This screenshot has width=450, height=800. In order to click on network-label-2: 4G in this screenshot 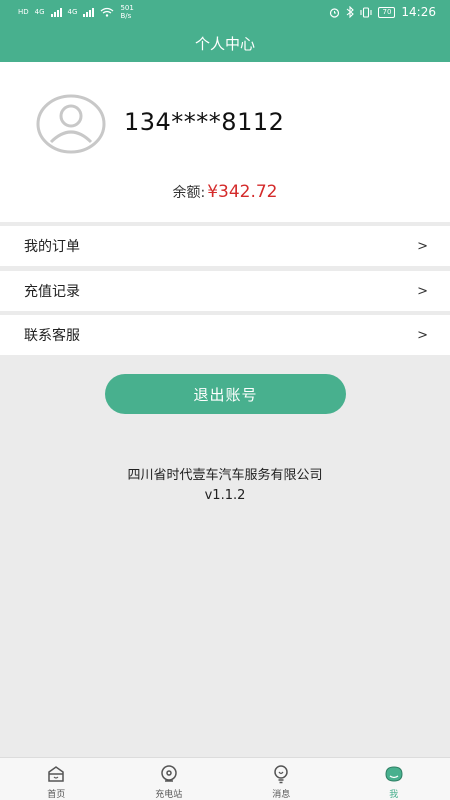, I will do `click(72, 12)`.